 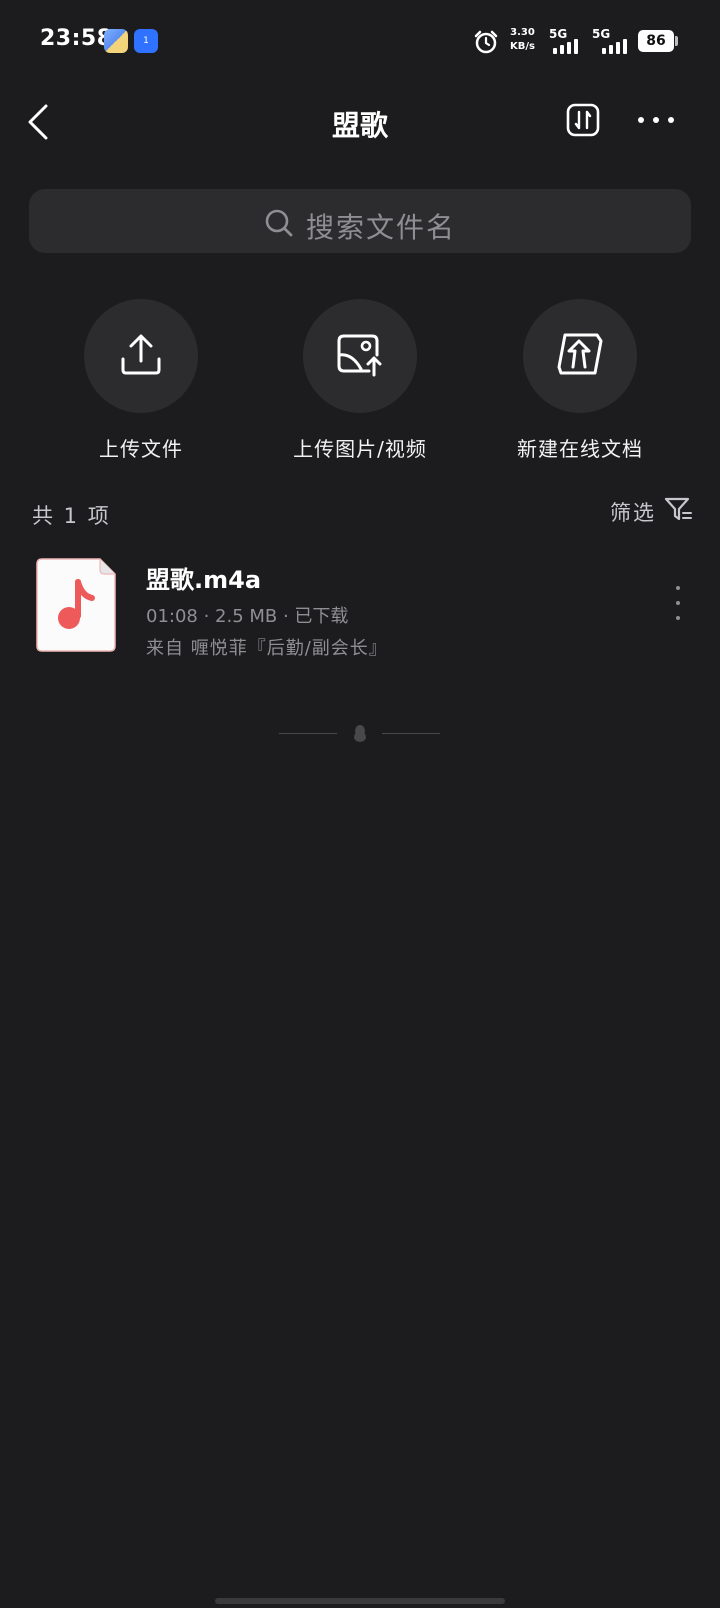 I want to click on more-horizontal-icon, so click(x=656, y=126).